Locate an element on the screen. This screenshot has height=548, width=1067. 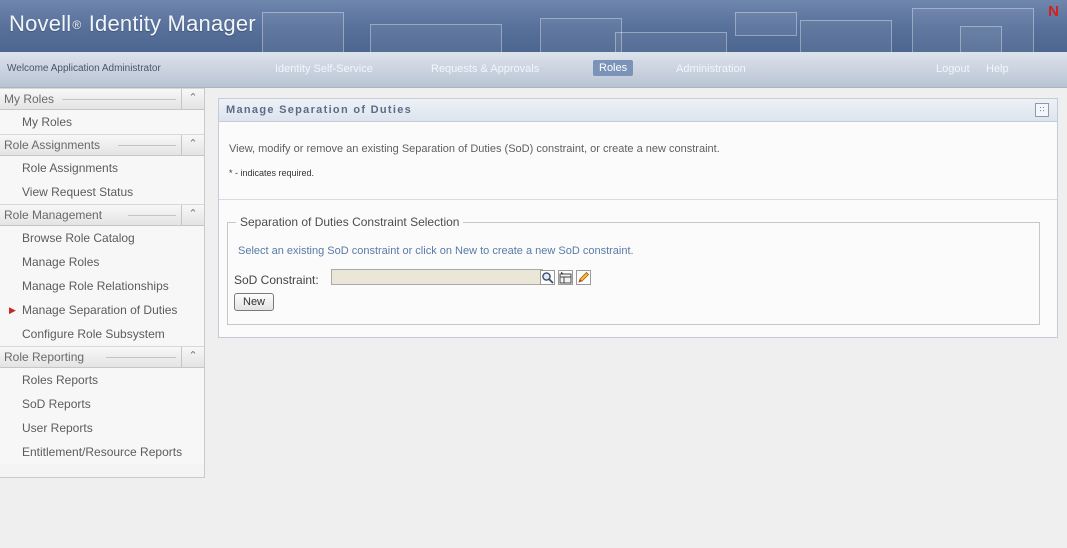
sidebar-item-manage-role-relationships: Manage Role Relationships is located at coordinates (102, 286).